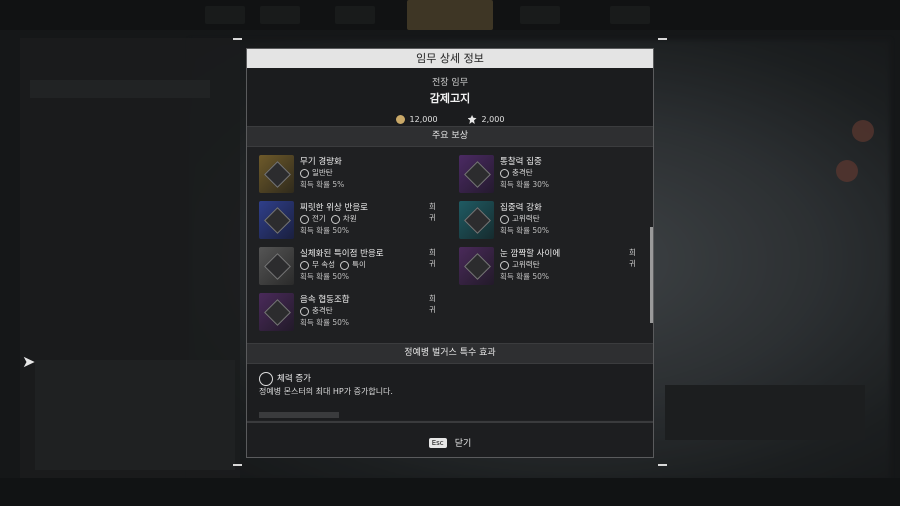 Image resolution: width=900 pixels, height=506 pixels. Describe the element at coordinates (344, 176) in the screenshot. I see `reward-item: 무기 경량화 일반탄획득 확률 5%` at that location.